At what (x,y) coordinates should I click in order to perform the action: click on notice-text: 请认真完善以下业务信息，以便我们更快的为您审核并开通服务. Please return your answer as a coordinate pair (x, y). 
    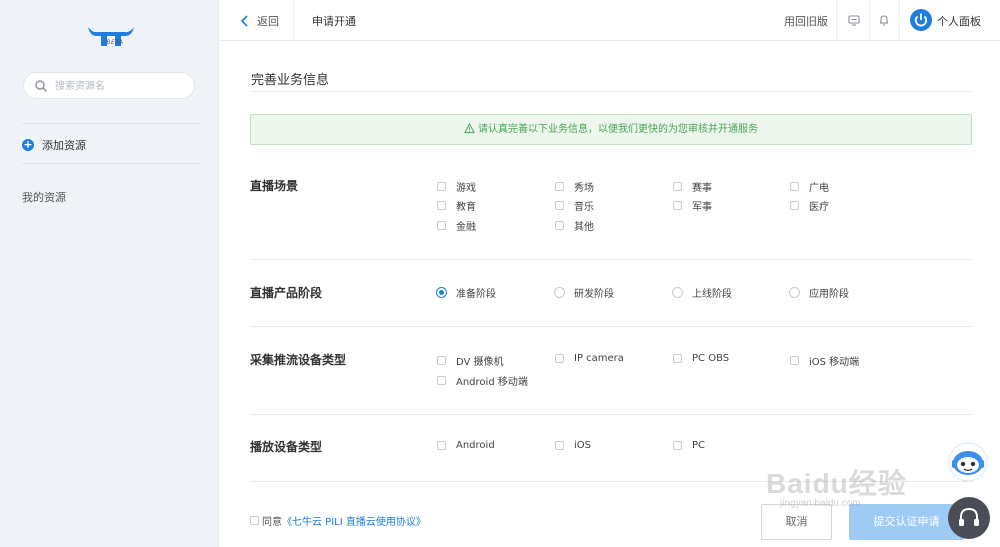
    Looking at the image, I should click on (618, 129).